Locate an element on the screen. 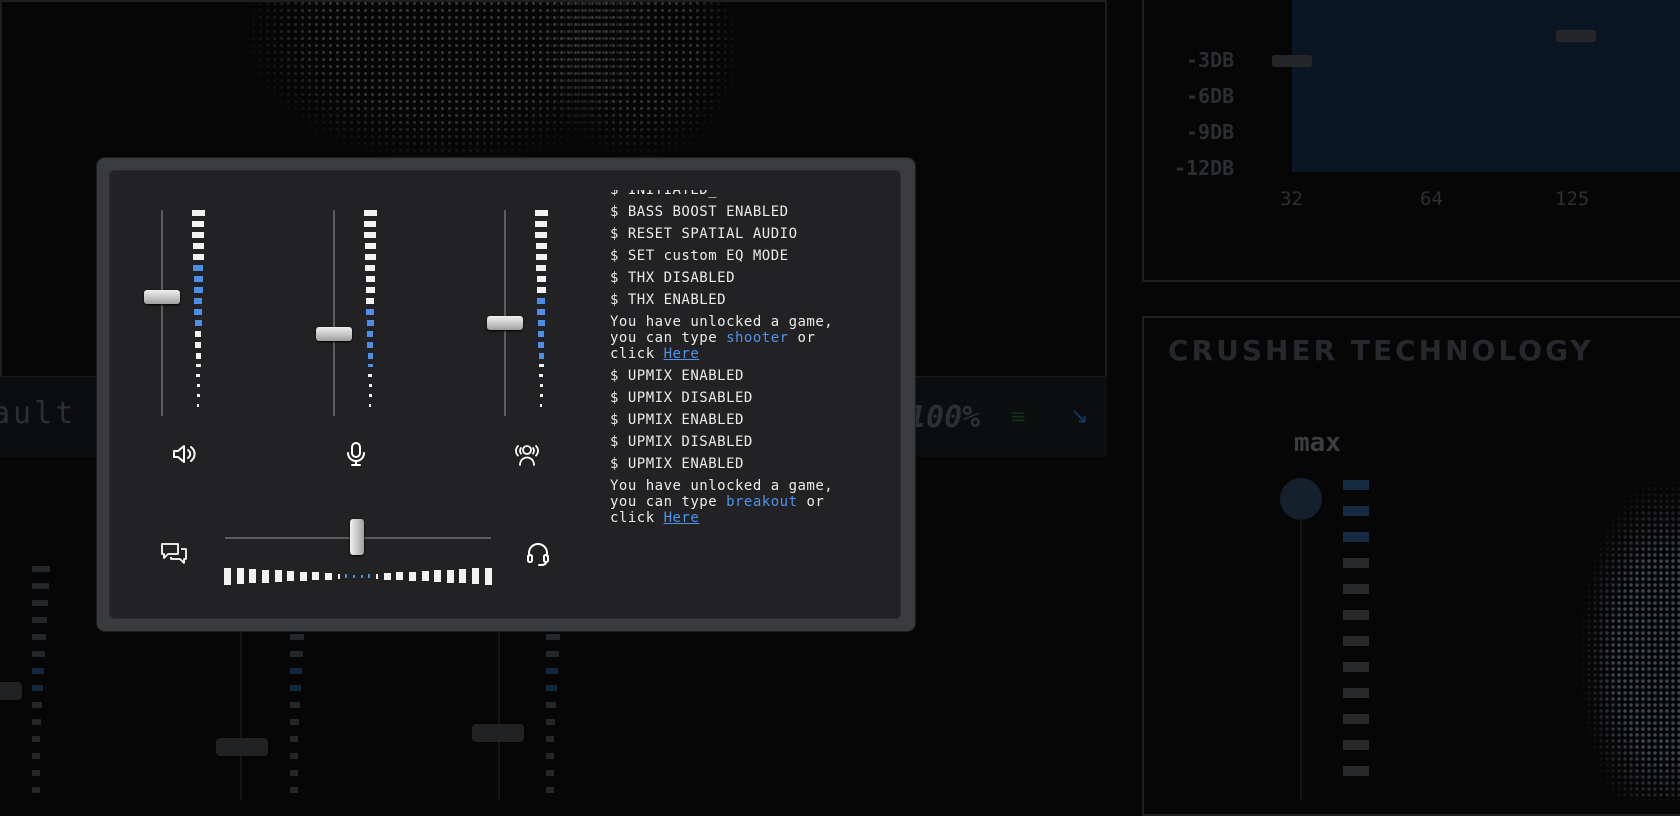 The width and height of the screenshot is (1680, 816). background-eq-graph is located at coordinates (1486, 86).